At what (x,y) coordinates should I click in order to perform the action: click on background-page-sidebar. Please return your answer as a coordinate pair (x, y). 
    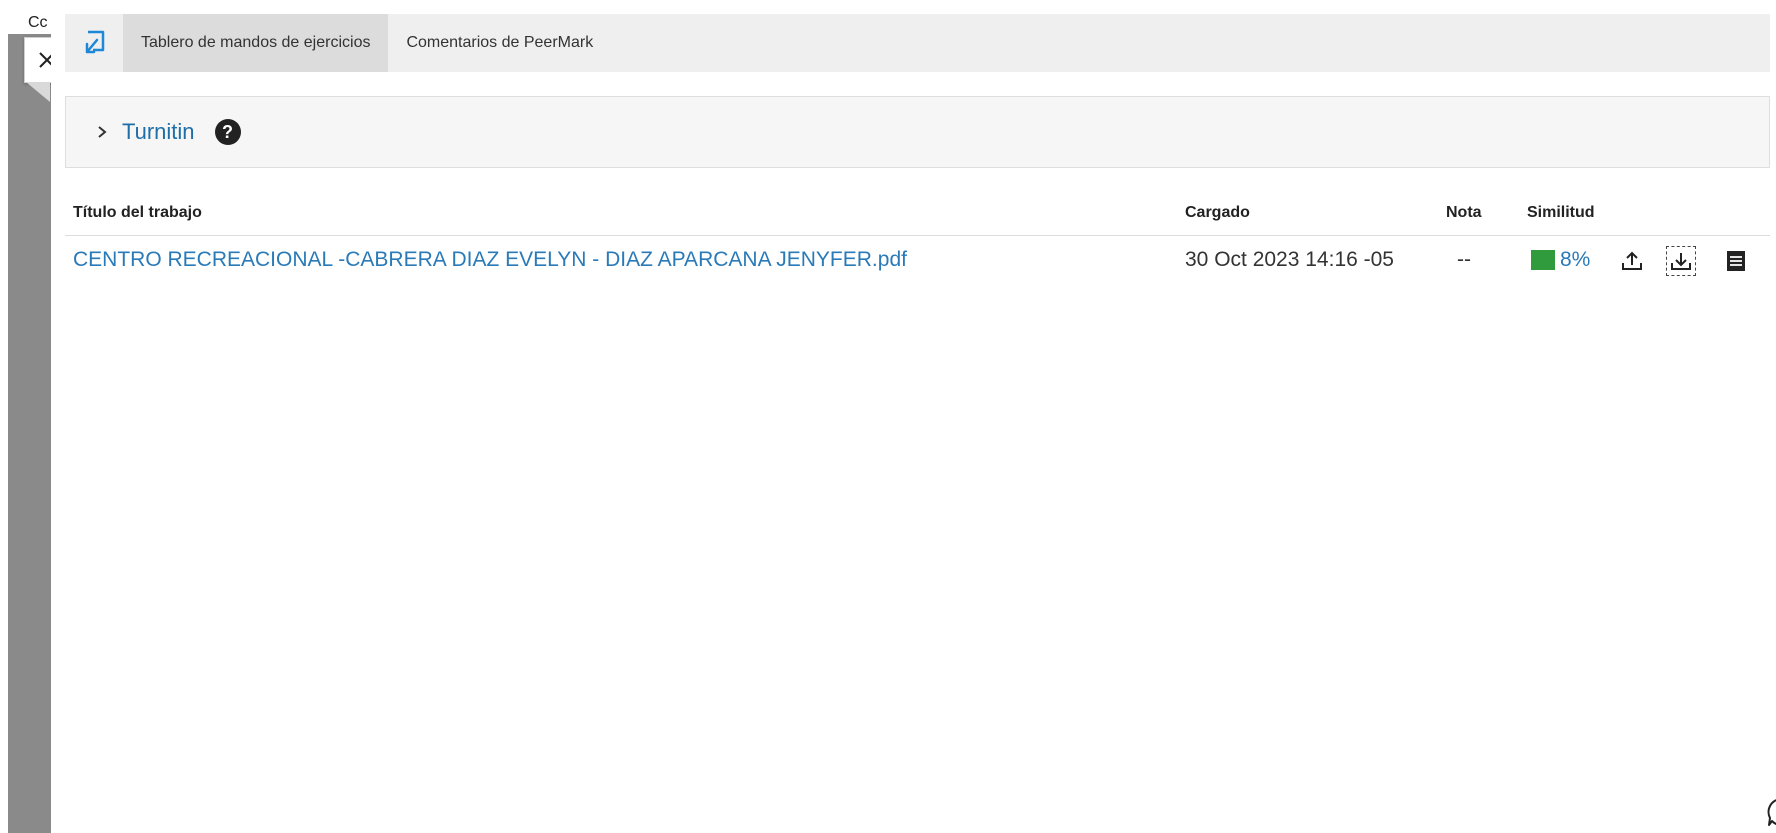
    Looking at the image, I should click on (29, 416).